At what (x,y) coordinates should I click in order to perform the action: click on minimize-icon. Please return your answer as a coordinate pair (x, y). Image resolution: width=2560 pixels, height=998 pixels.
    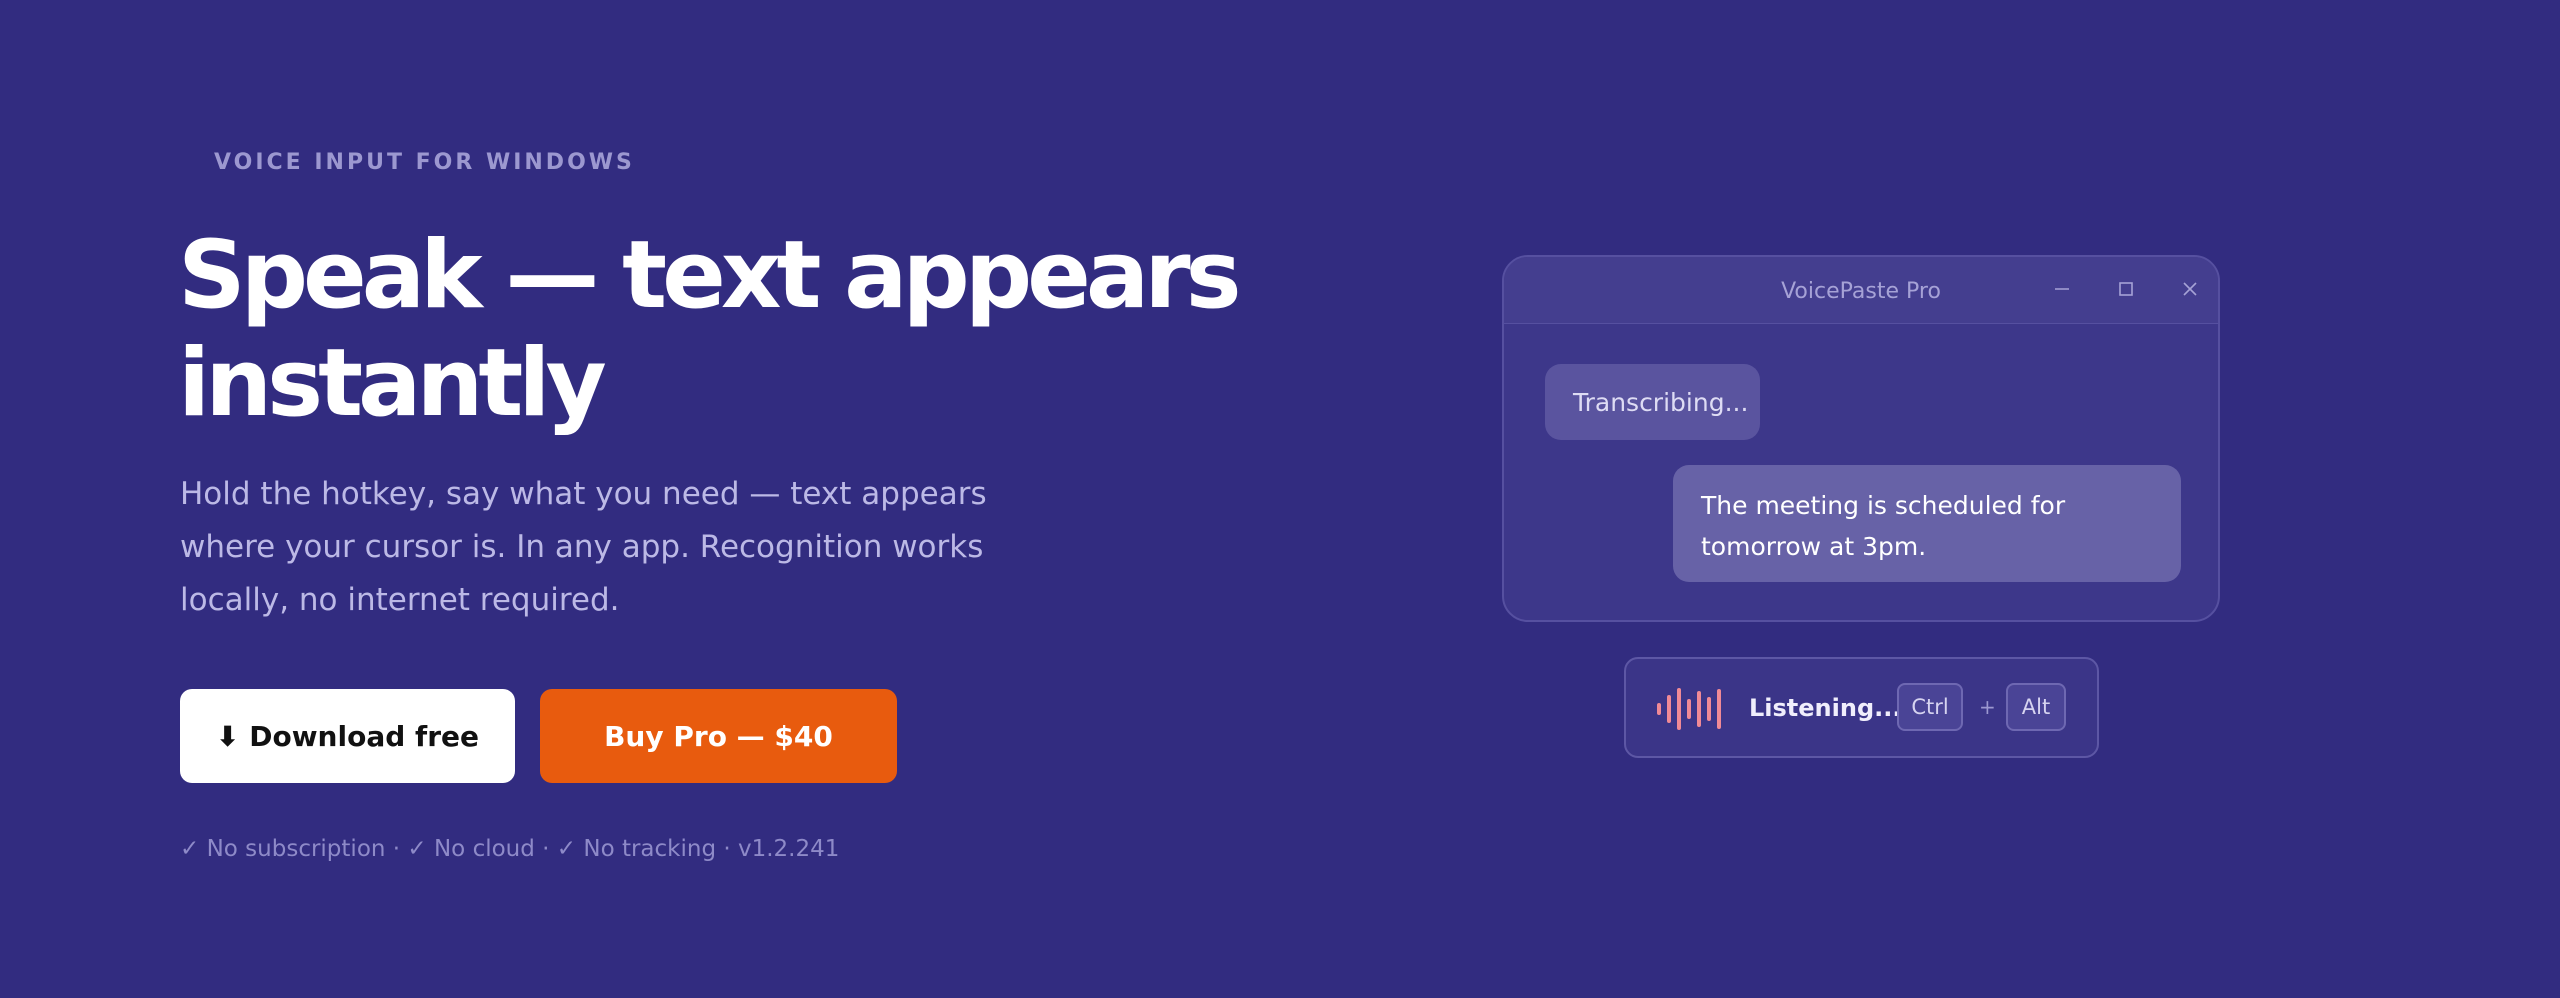
    Looking at the image, I should click on (2062, 289).